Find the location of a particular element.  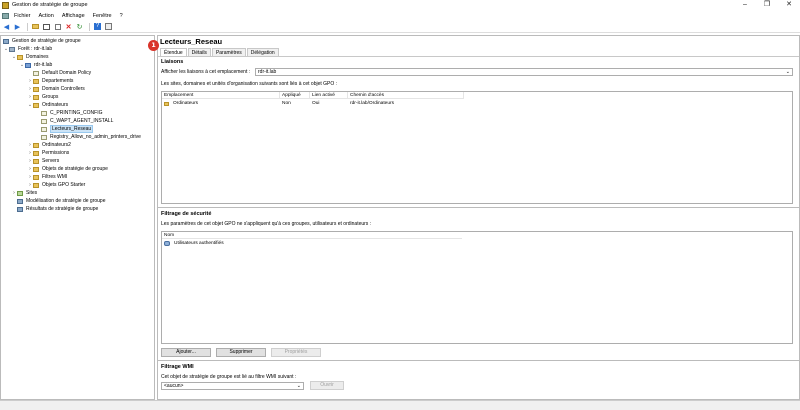

tree-item-ordinateurs: ⌄ Ordinateurs is located at coordinates (47, 105).